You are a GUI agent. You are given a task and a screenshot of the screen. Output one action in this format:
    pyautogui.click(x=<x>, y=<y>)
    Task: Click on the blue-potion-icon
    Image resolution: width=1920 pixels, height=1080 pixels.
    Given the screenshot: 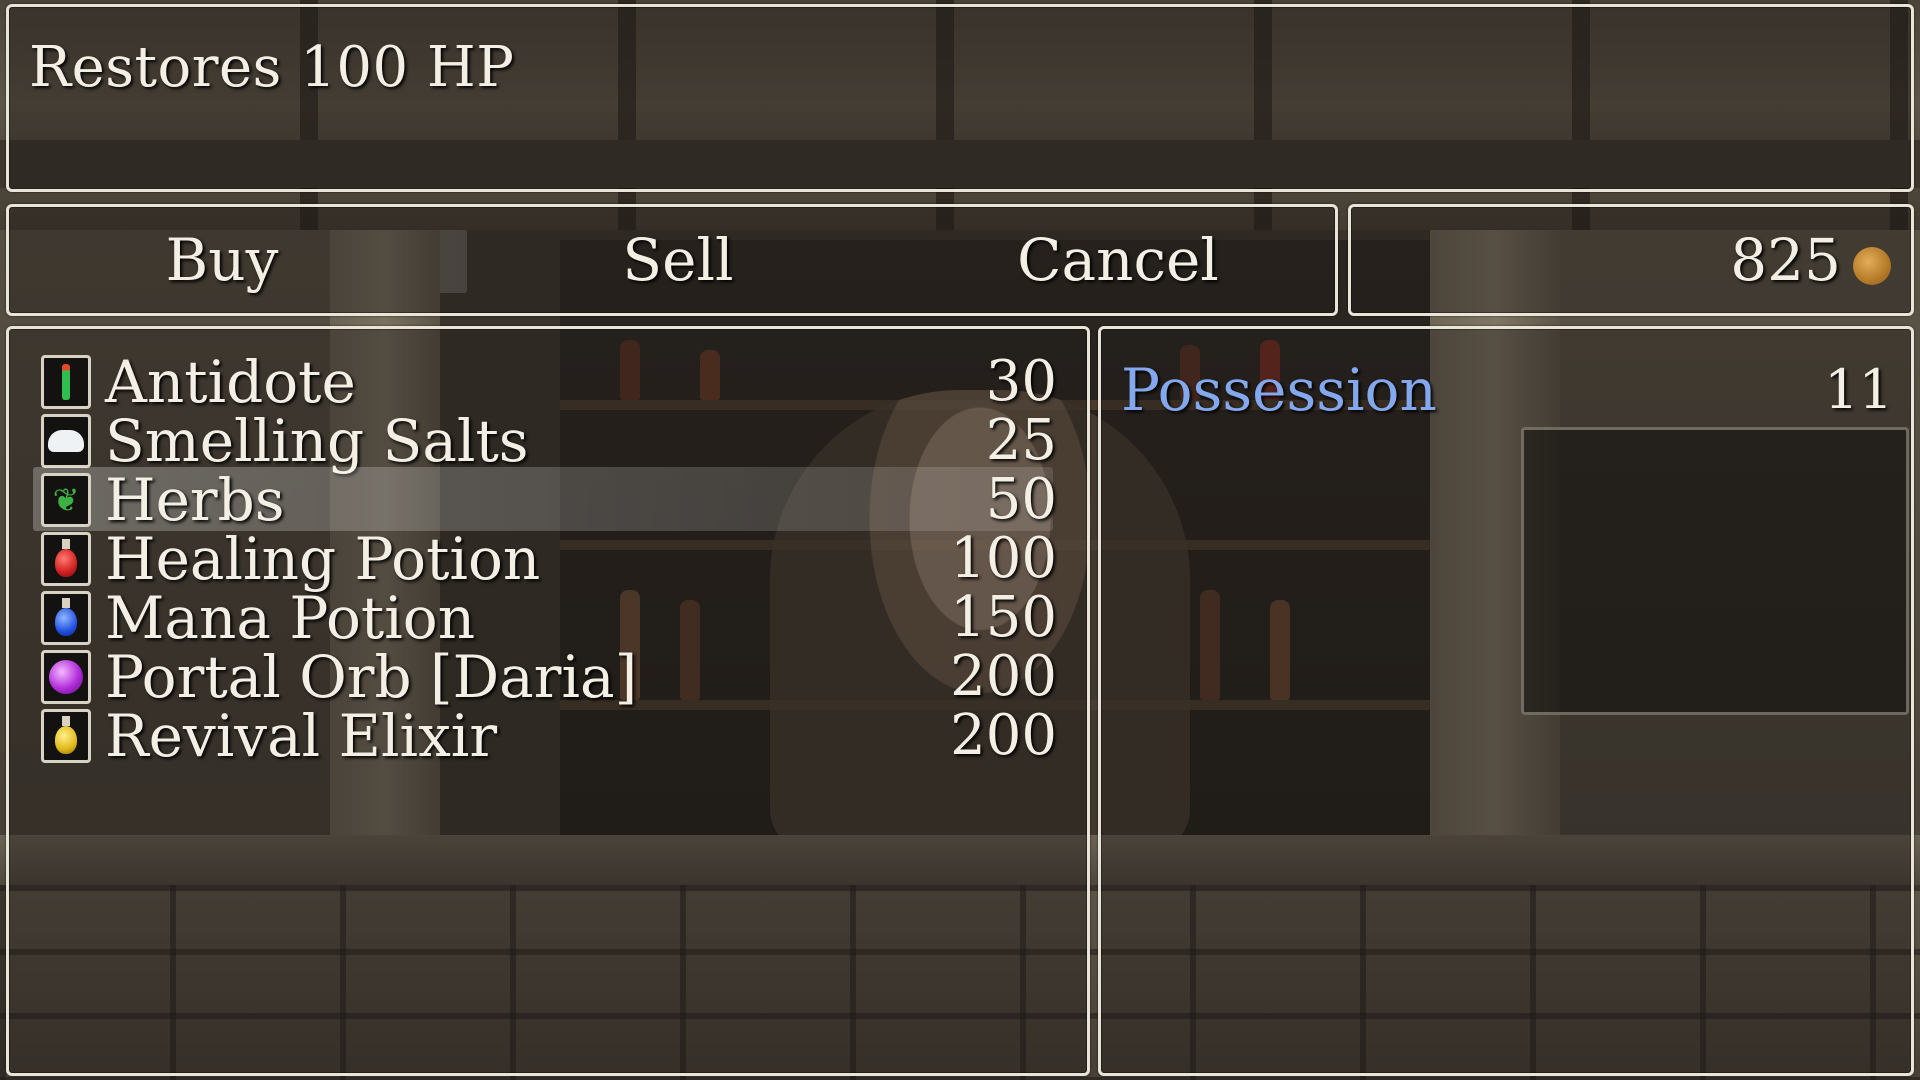 What is the action you would take?
    pyautogui.click(x=66, y=618)
    